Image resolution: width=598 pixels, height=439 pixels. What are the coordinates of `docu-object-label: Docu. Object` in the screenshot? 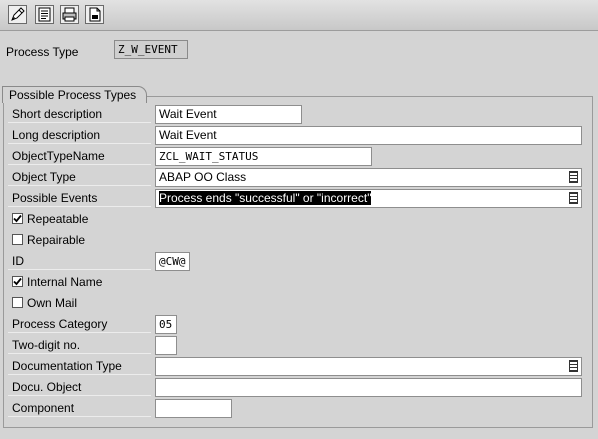 It's located at (79, 387).